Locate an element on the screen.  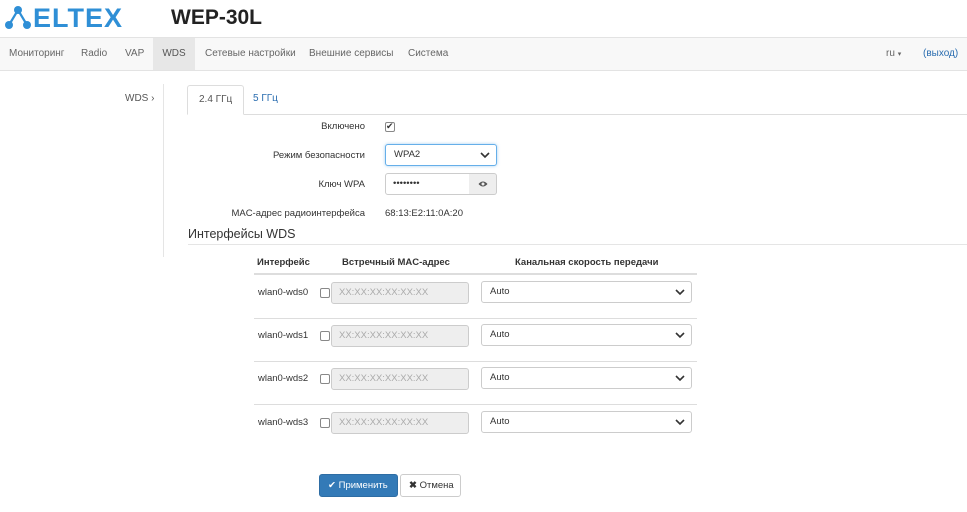
nav-item-radio: Radio is located at coordinates (94, 54).